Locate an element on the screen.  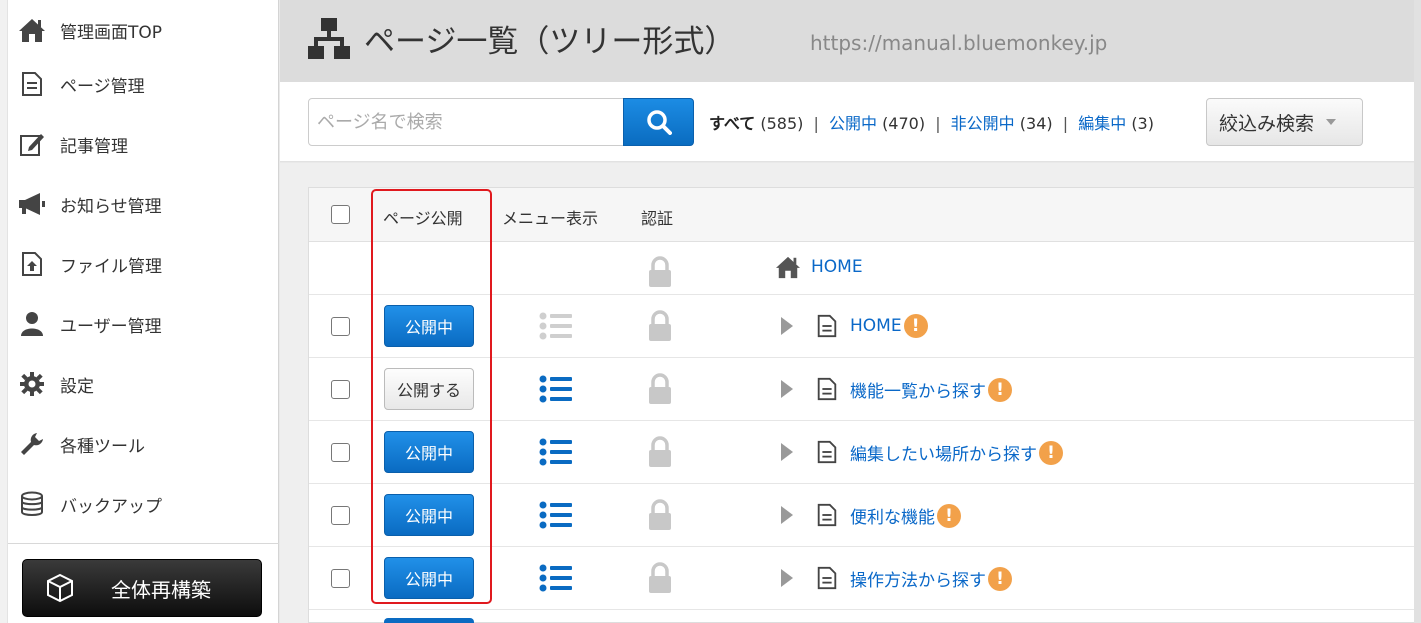
narrow-search-dropdown: 絞込み検索 is located at coordinates (1284, 122).